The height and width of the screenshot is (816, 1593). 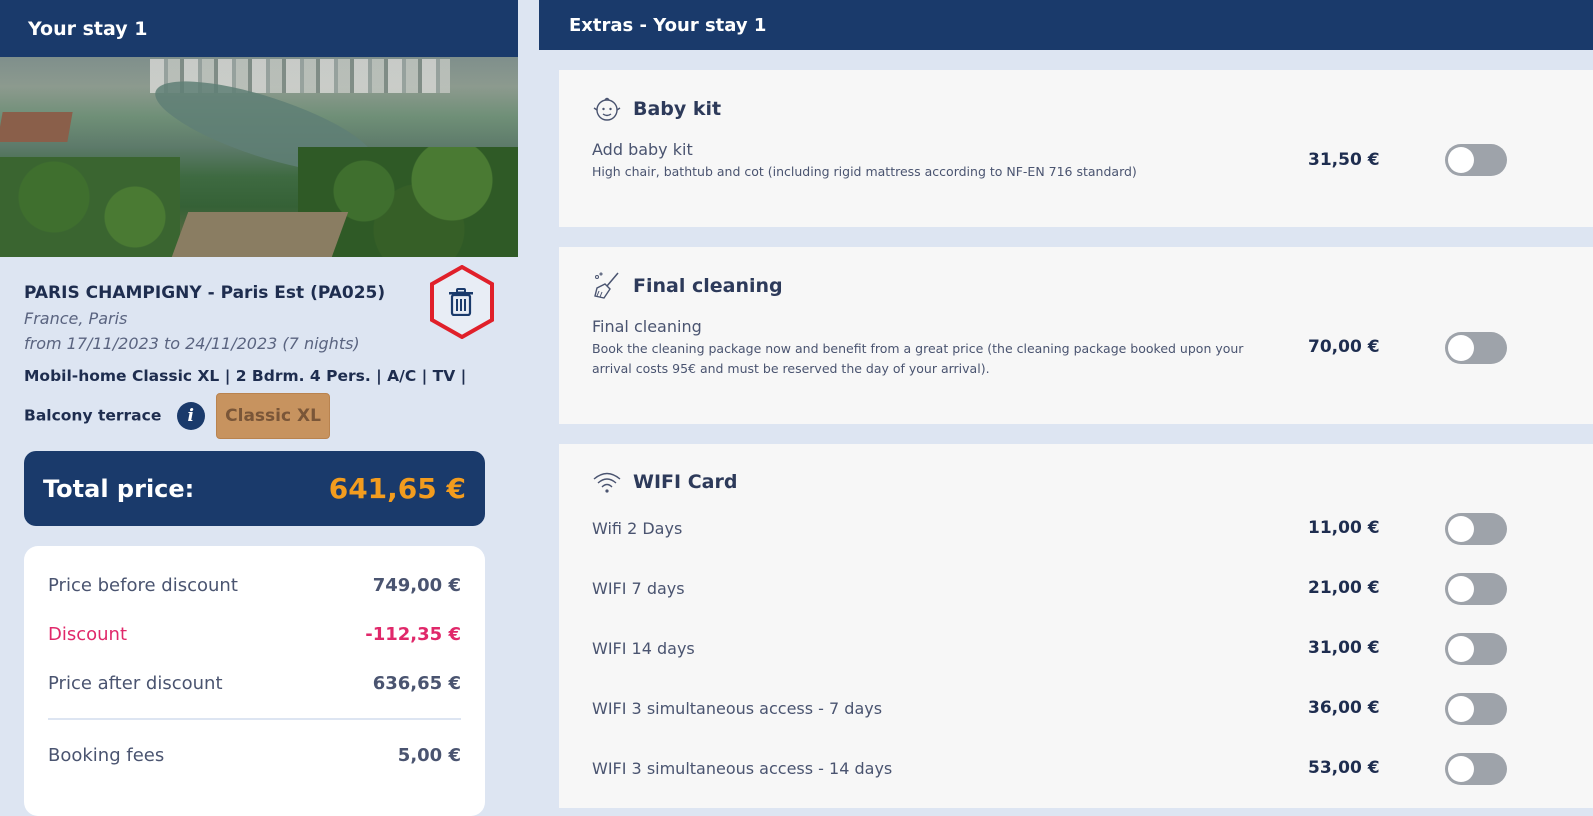 What do you see at coordinates (685, 482) in the screenshot?
I see `card-title-text: WIFI Card` at bounding box center [685, 482].